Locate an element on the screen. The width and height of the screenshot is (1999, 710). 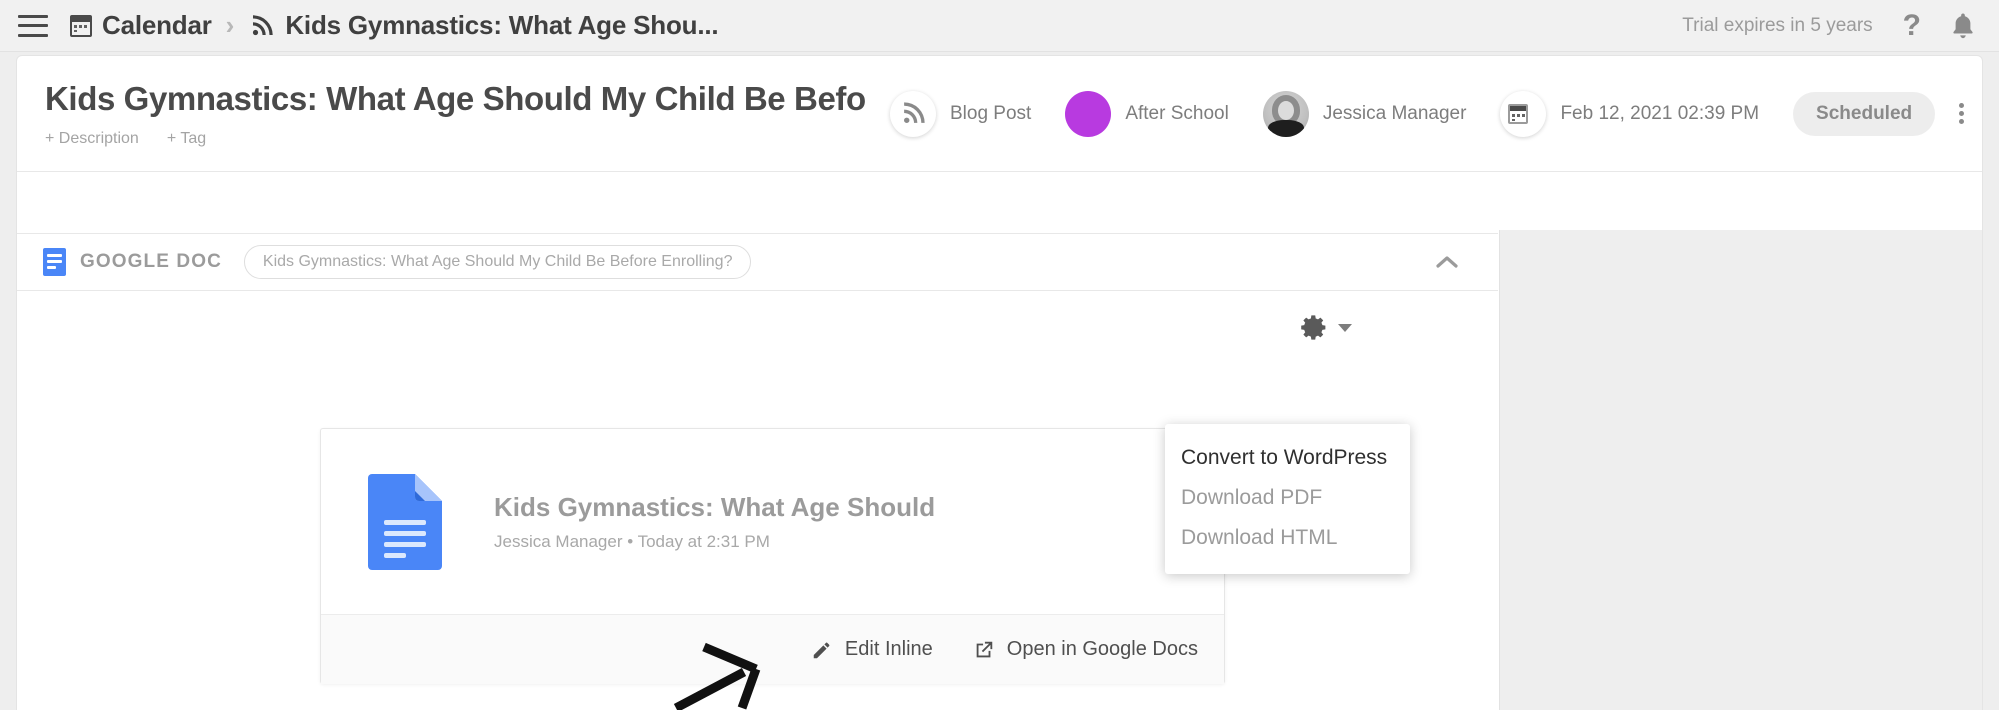
edit-inline-button: Edit Inline is located at coordinates (872, 649).